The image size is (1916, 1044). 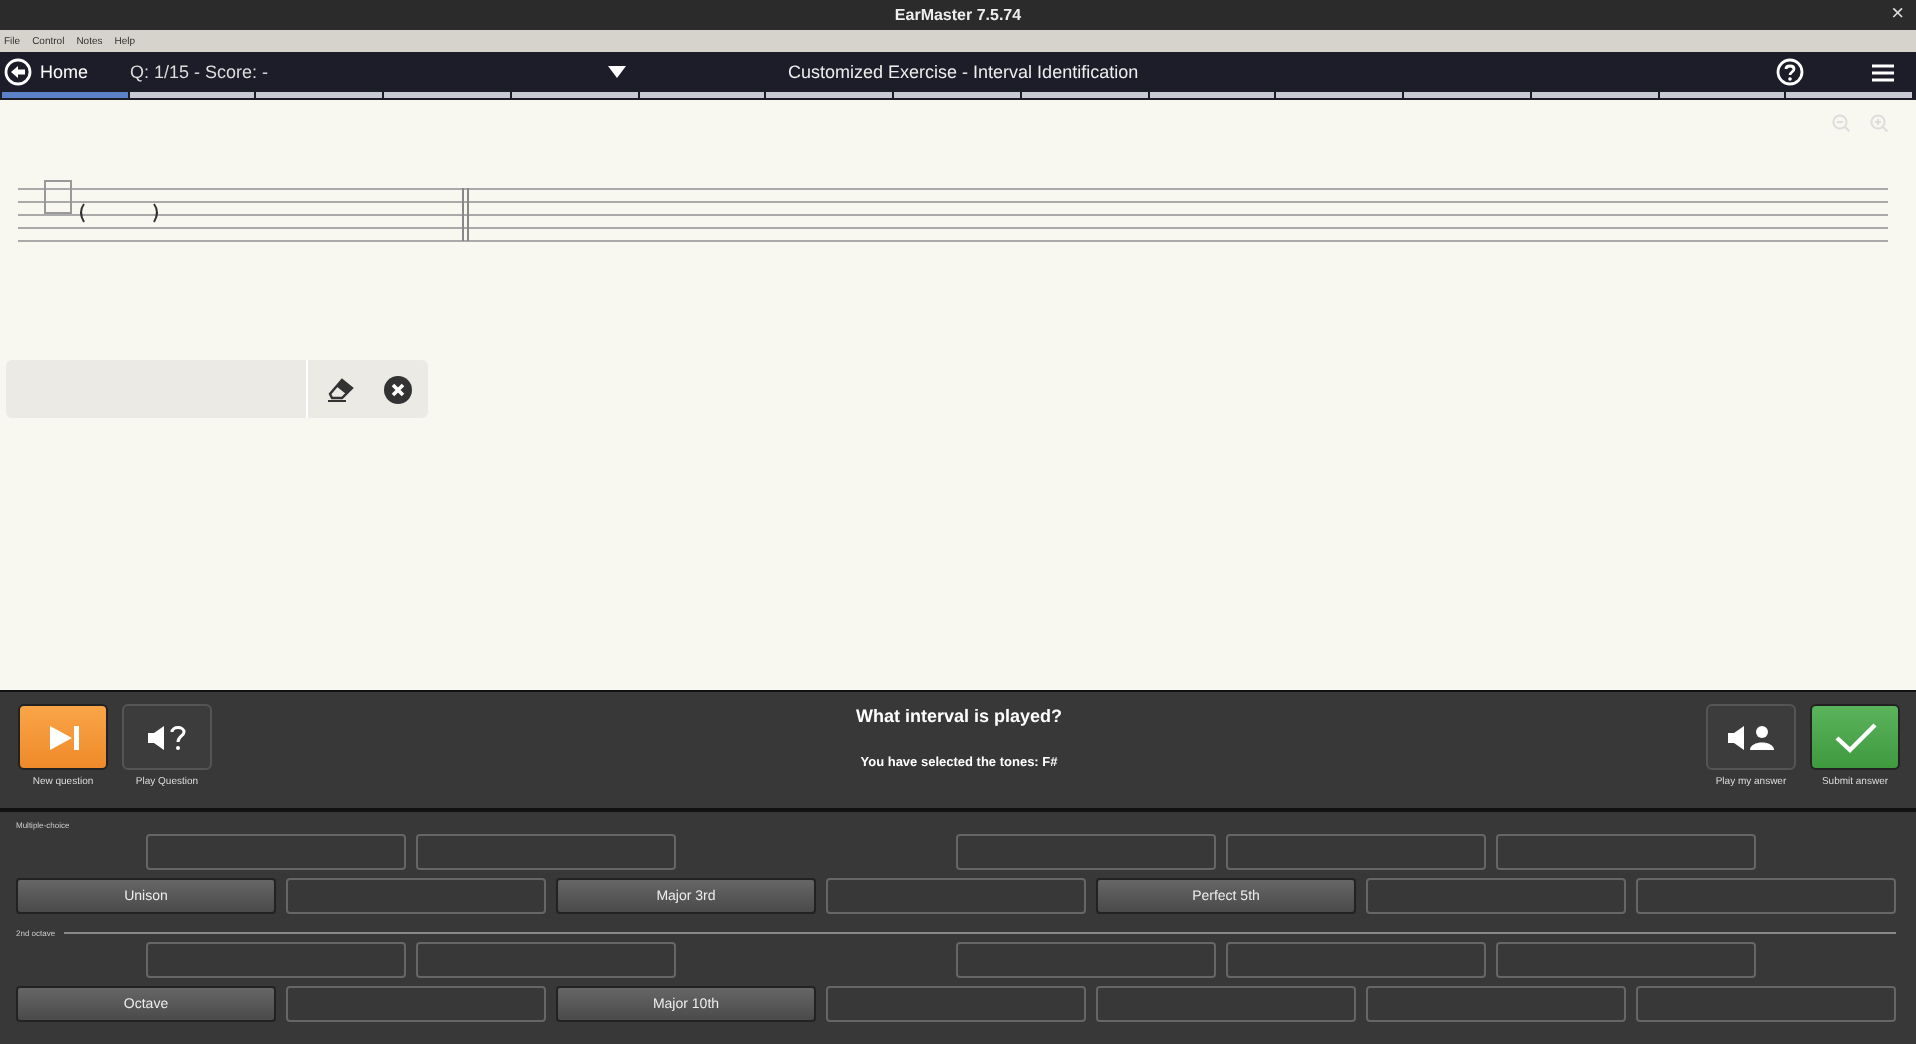 I want to click on close-button: ×, so click(x=1897, y=15).